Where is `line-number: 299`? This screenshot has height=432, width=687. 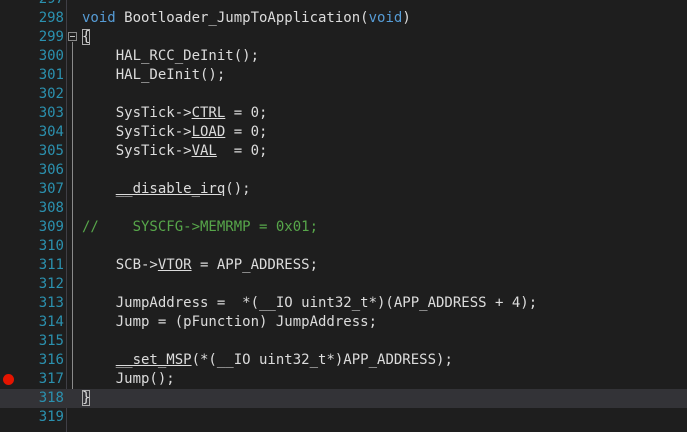
line-number: 299 is located at coordinates (51, 37).